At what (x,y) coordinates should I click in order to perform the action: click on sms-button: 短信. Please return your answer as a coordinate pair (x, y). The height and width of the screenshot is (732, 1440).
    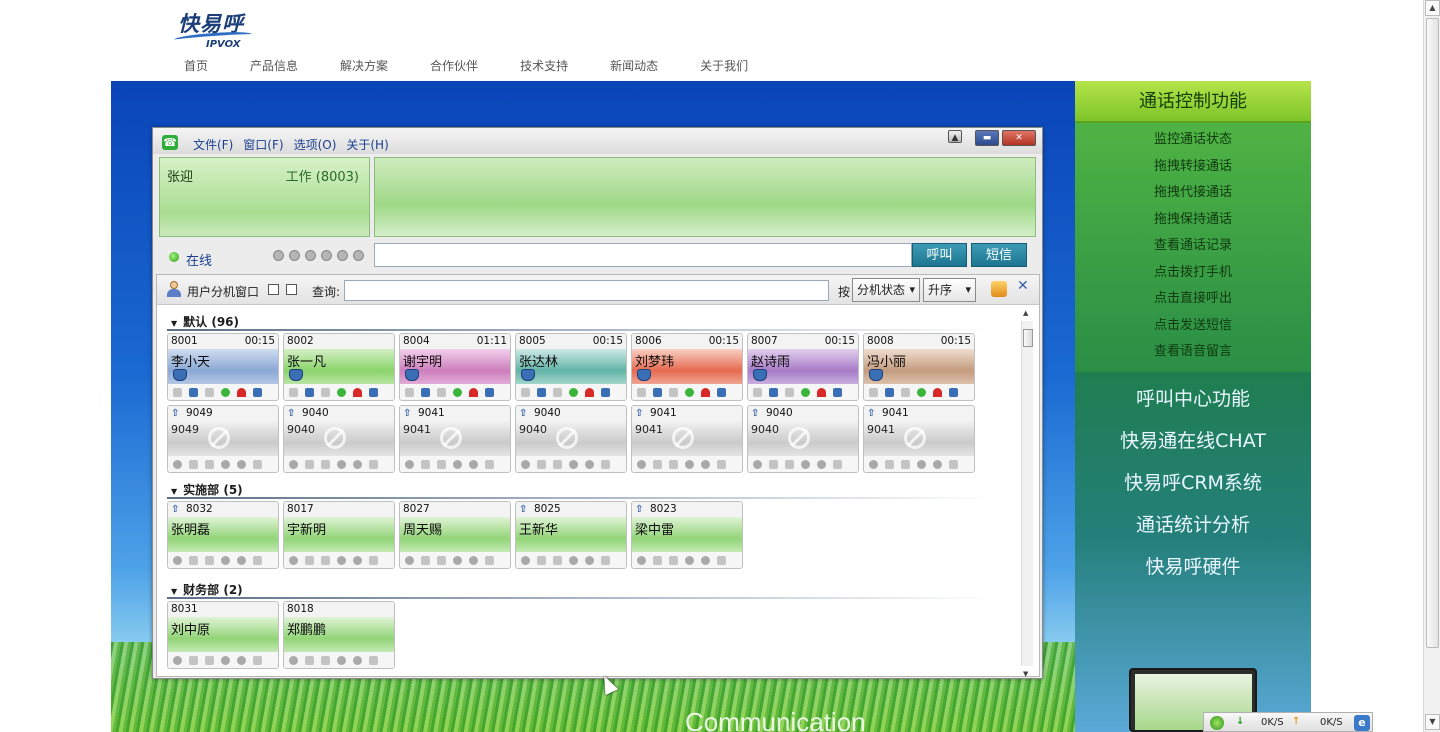
    Looking at the image, I should click on (999, 255).